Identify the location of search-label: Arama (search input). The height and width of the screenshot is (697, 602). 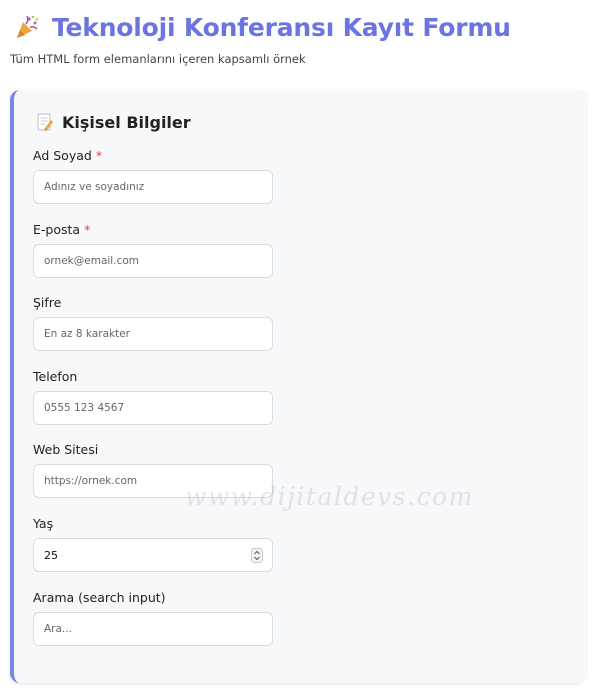
(99, 597).